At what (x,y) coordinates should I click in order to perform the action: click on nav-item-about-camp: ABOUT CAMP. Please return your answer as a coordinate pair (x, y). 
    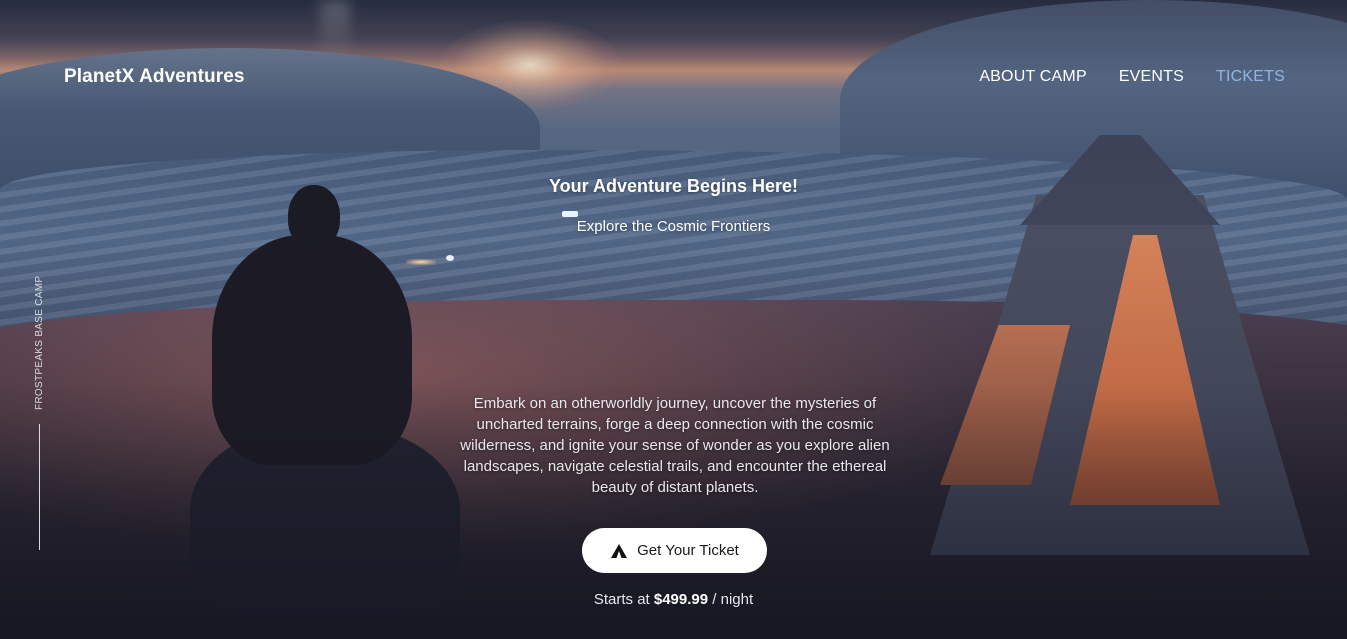
    Looking at the image, I should click on (1033, 77).